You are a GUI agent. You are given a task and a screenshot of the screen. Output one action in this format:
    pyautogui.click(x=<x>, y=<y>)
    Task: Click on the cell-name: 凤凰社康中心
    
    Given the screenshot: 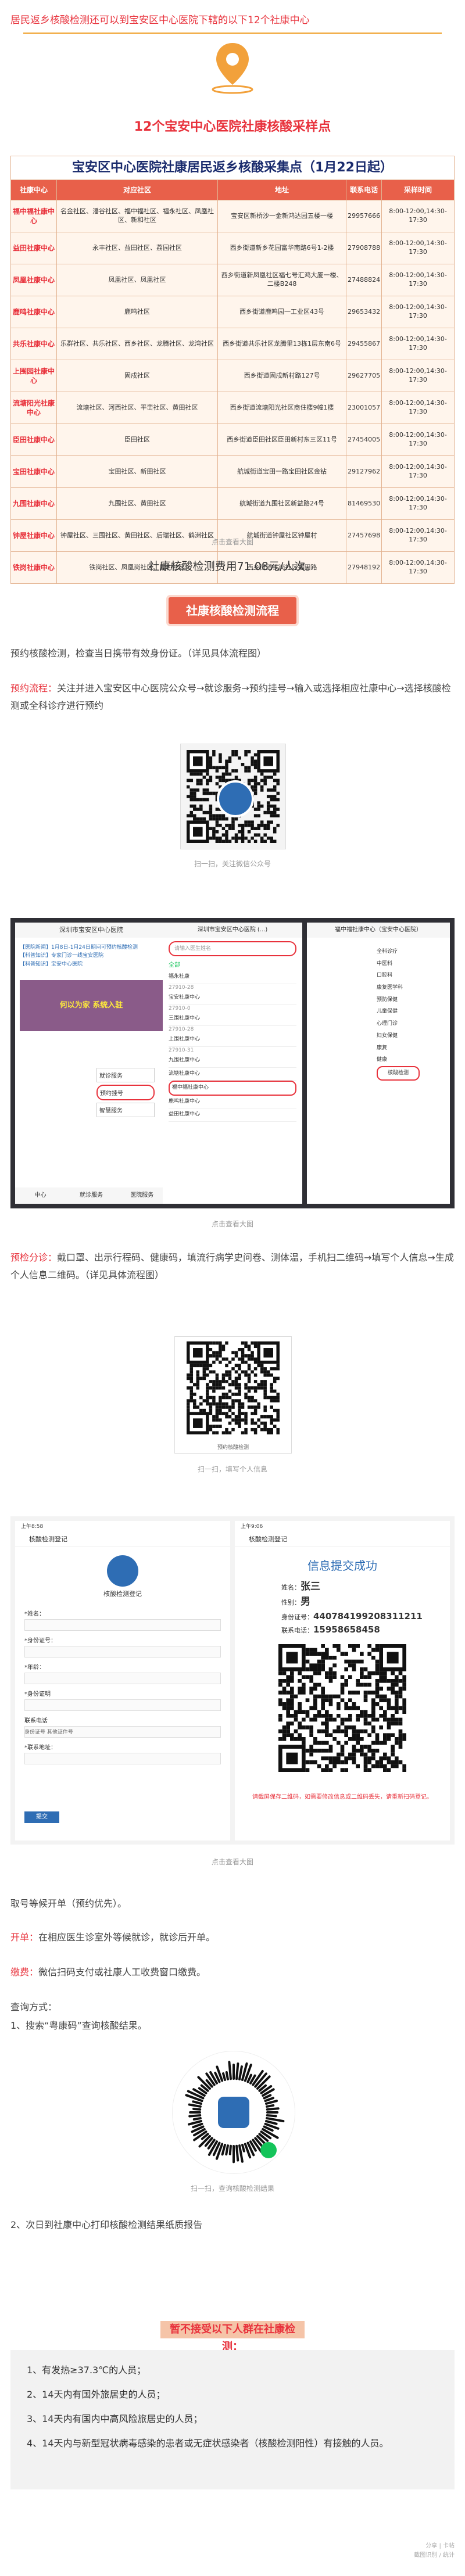 What is the action you would take?
    pyautogui.click(x=33, y=280)
    